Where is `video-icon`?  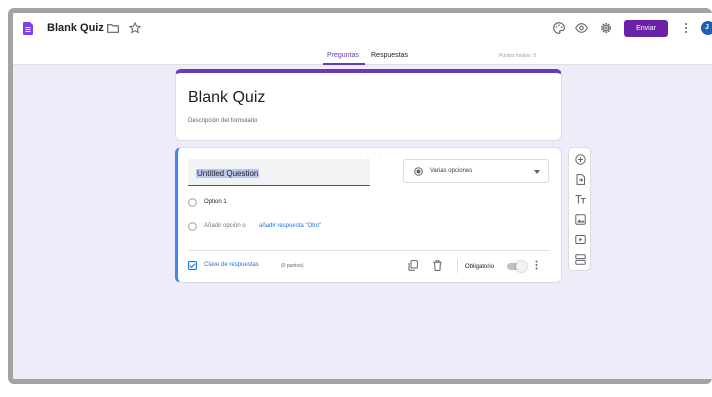 video-icon is located at coordinates (580, 239).